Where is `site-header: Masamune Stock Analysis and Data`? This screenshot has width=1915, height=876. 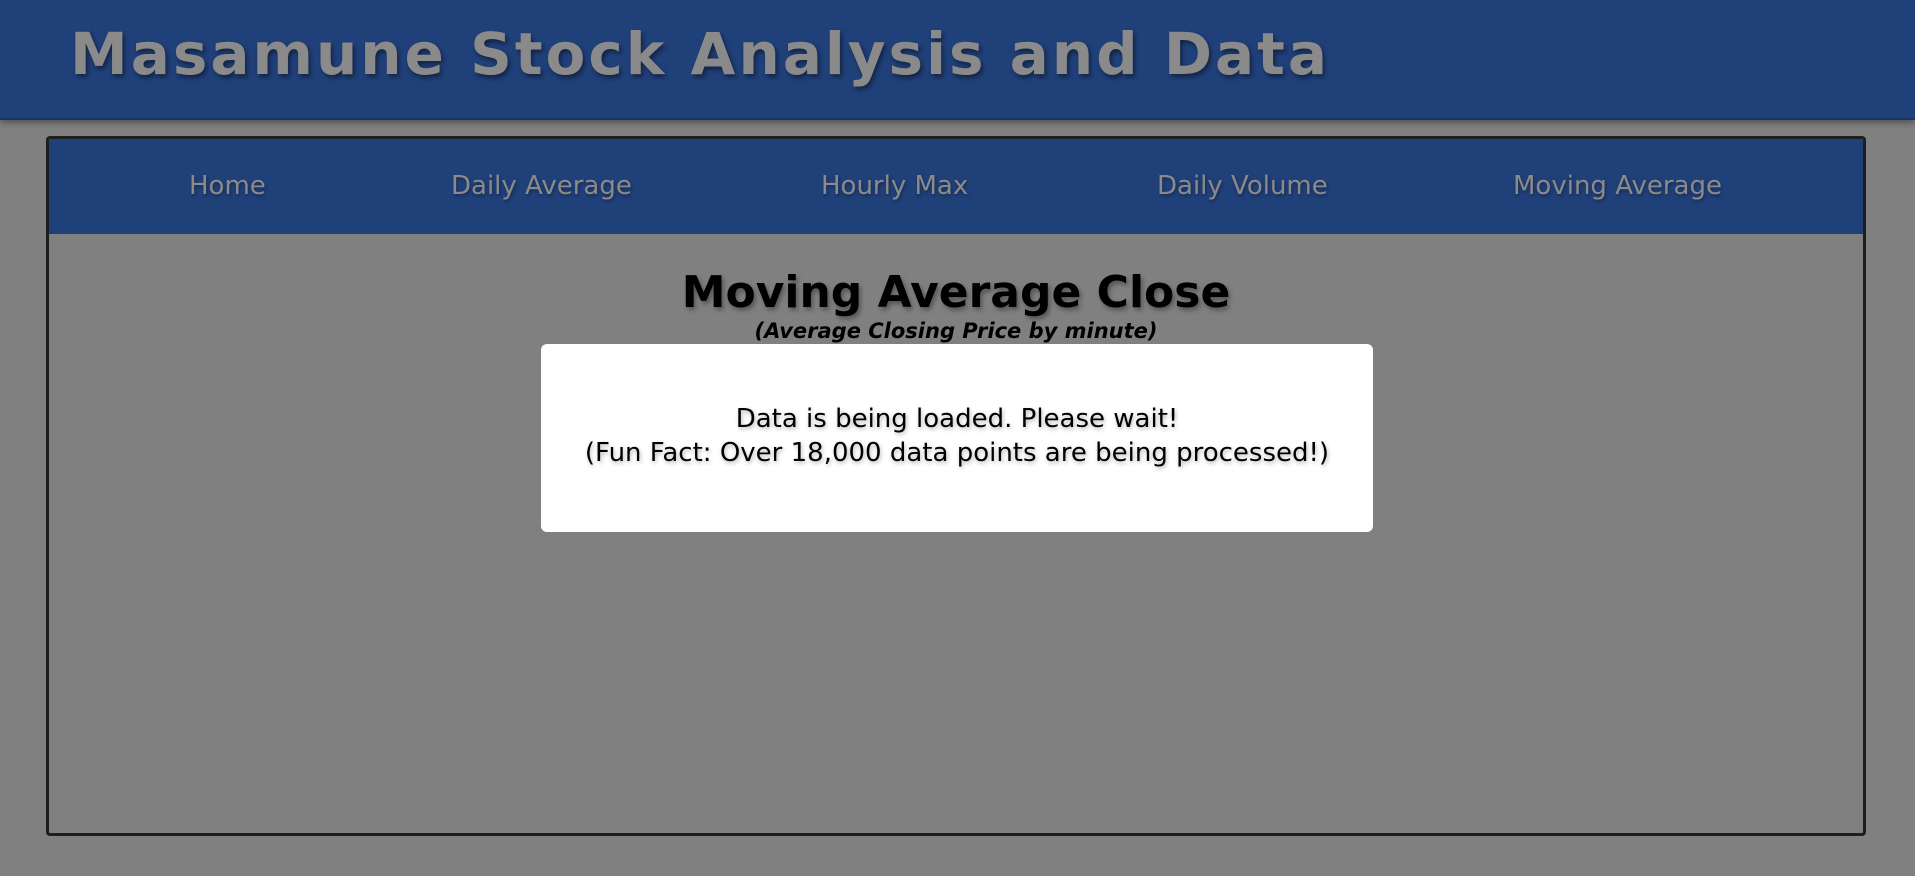
site-header: Masamune Stock Analysis and Data is located at coordinates (957, 60).